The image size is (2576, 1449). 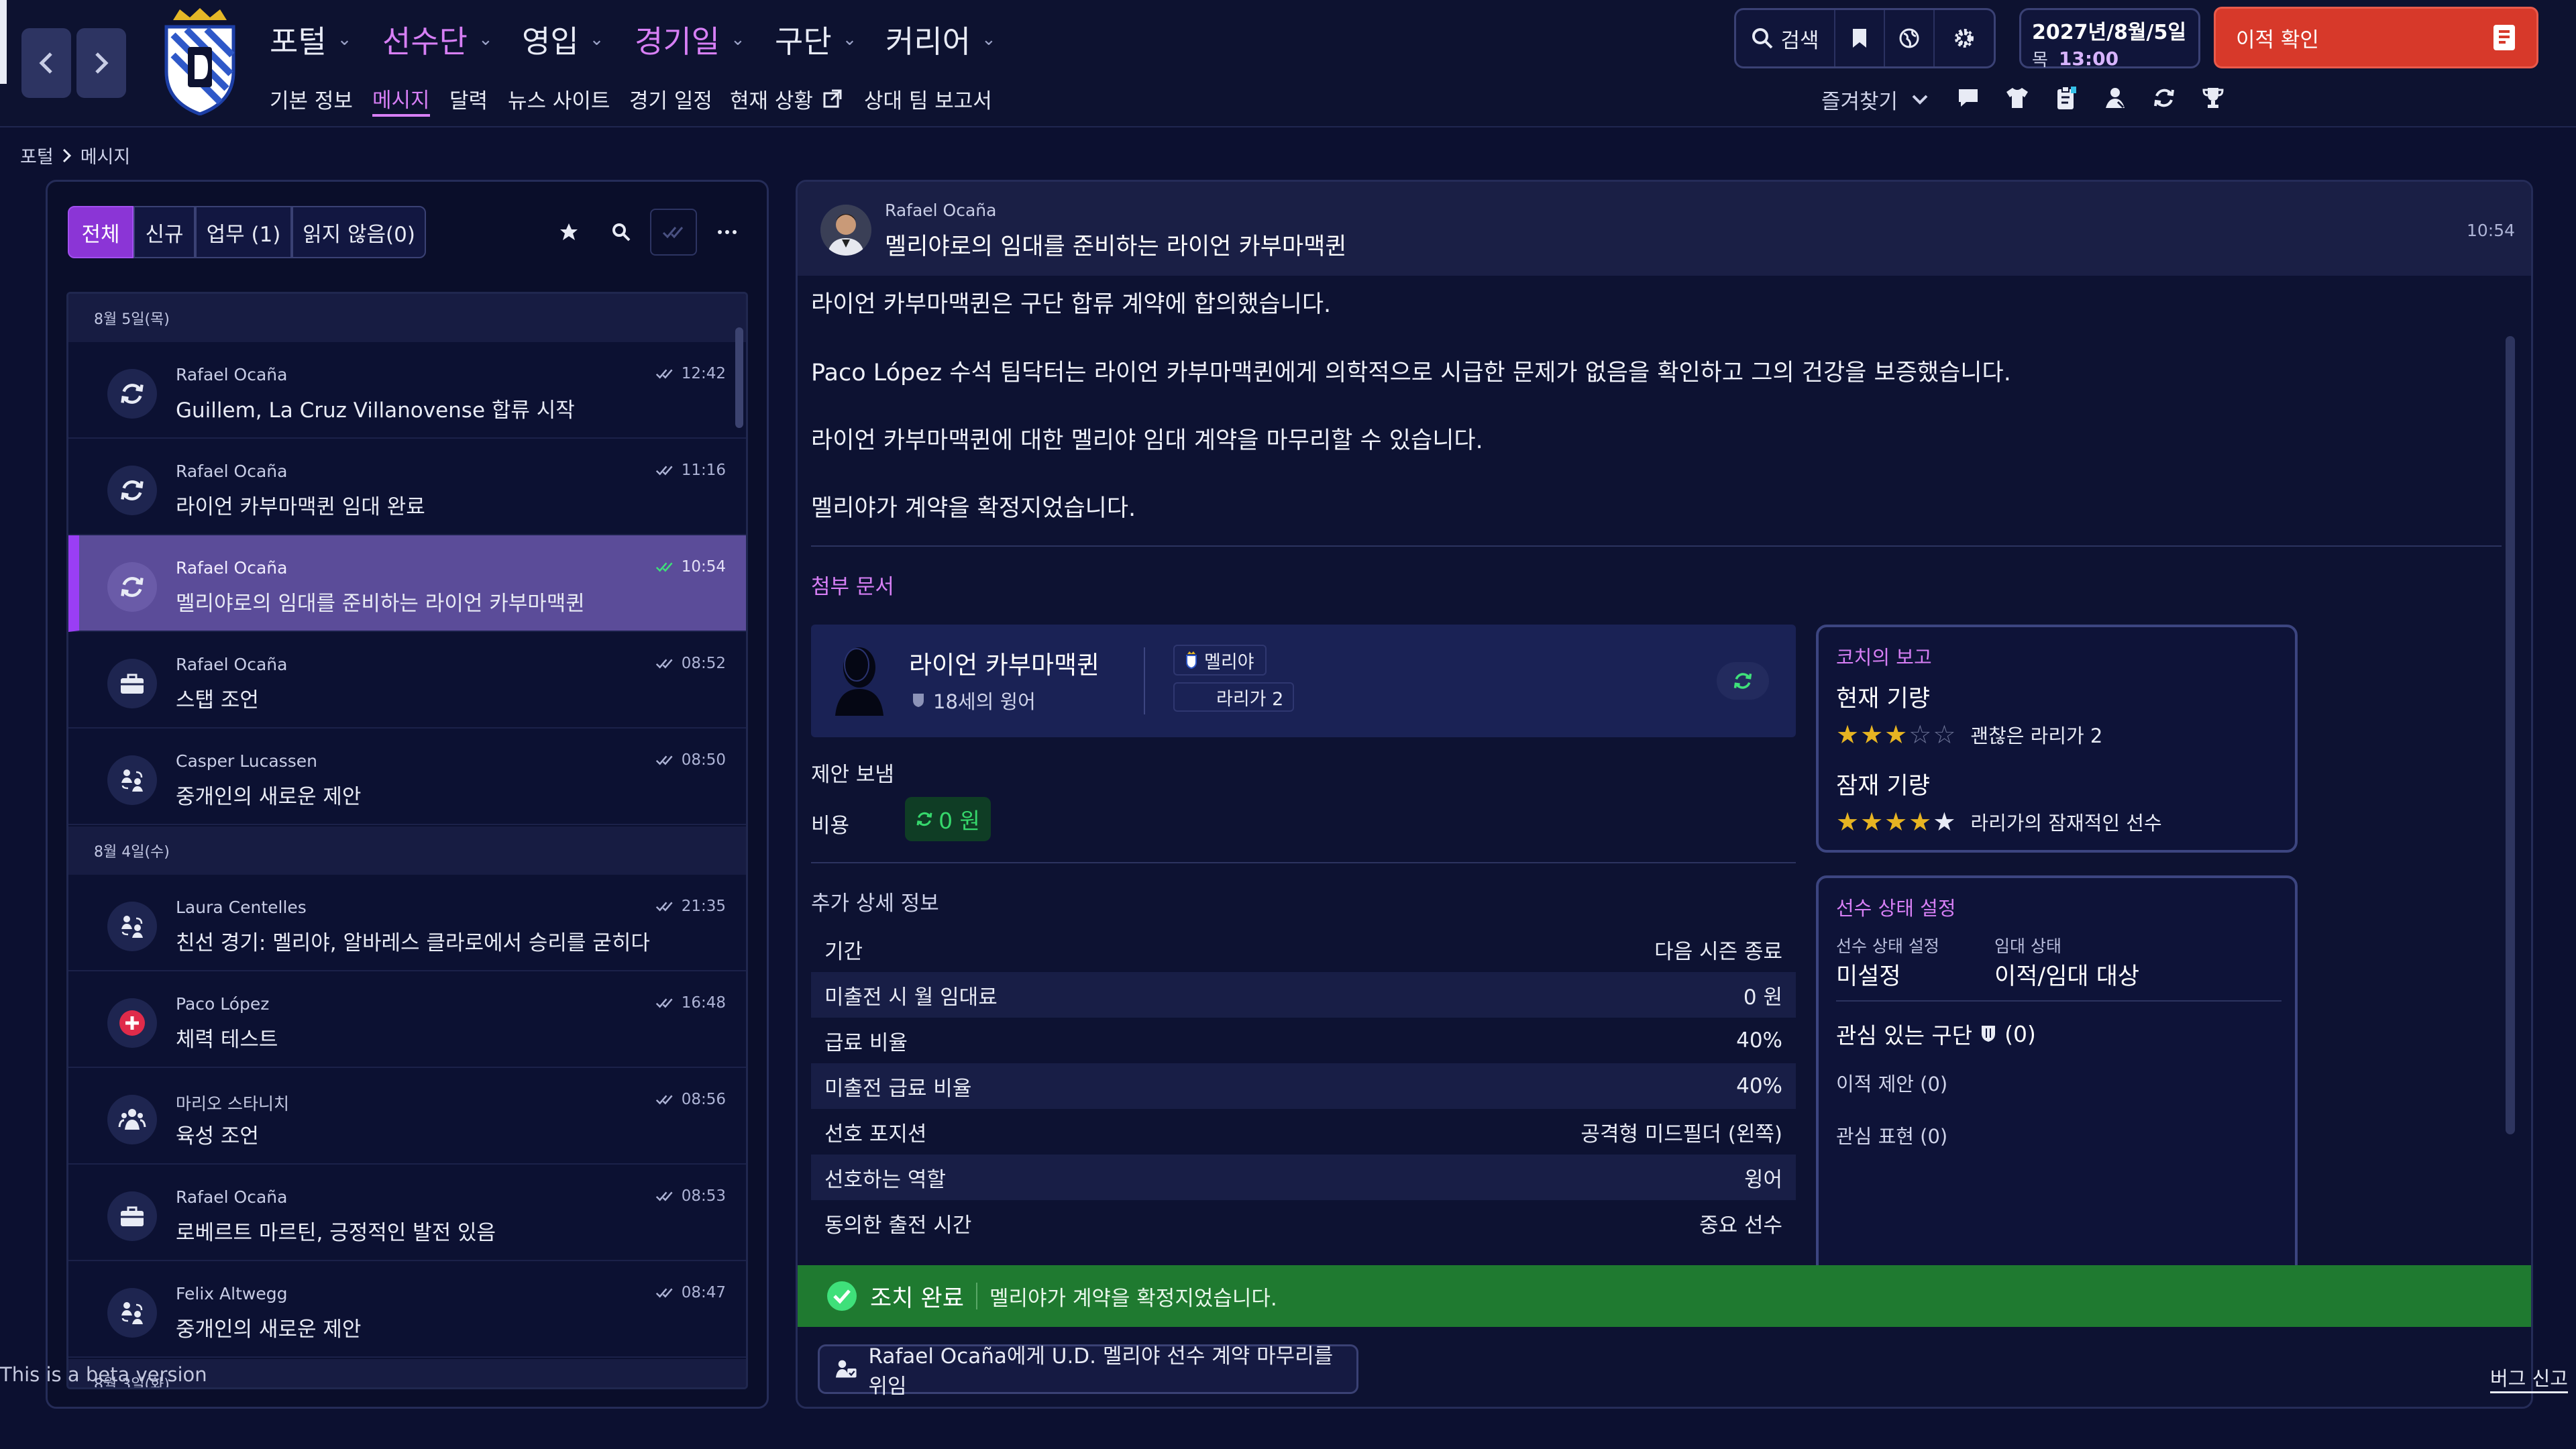 I want to click on game-date-box: 2027년/8월/5일 목 13:00, so click(x=2109, y=39).